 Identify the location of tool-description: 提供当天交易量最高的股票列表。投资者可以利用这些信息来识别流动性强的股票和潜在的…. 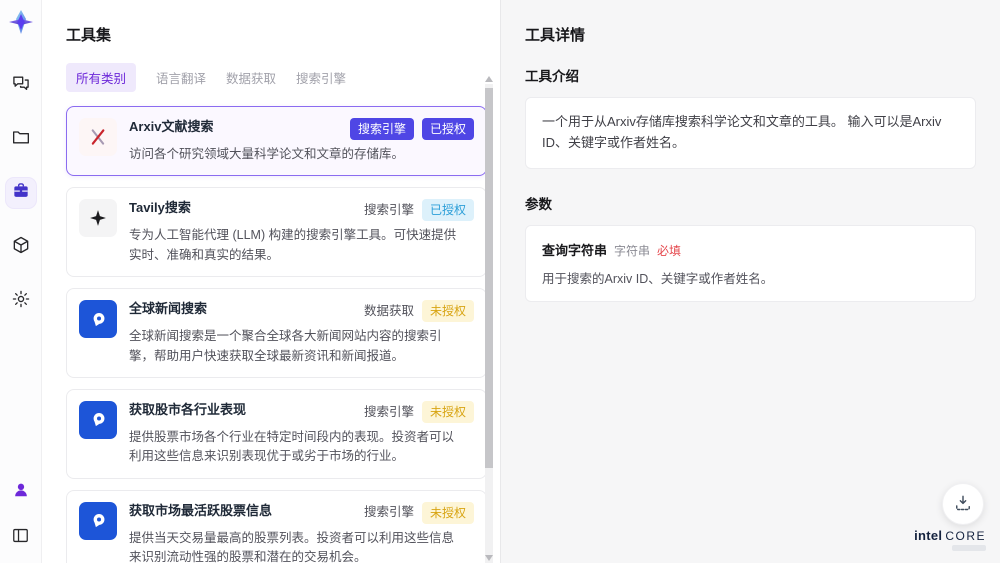
(292, 546).